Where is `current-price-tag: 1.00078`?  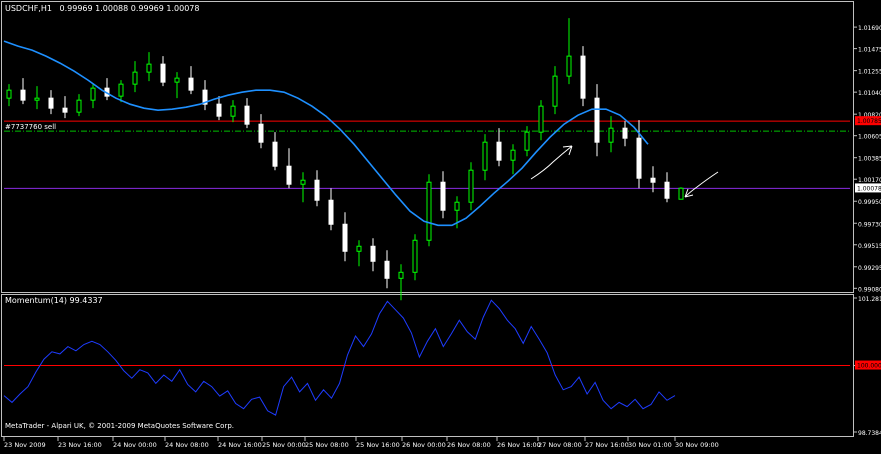
current-price-tag: 1.00078 is located at coordinates (868, 188).